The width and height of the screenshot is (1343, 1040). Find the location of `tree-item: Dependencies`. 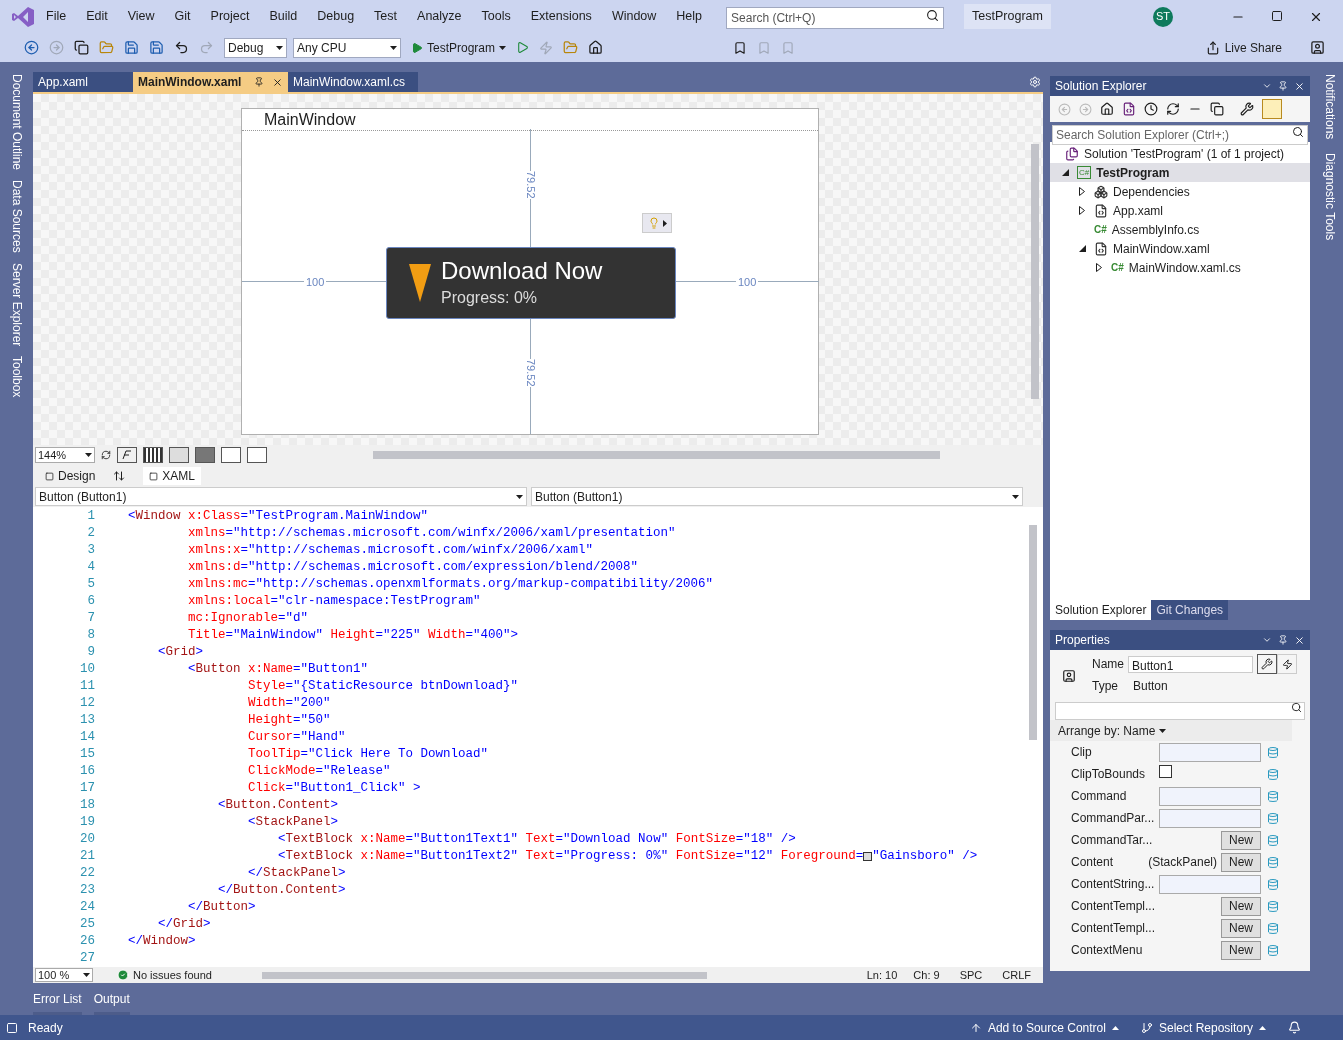

tree-item: Dependencies is located at coordinates (1151, 191).